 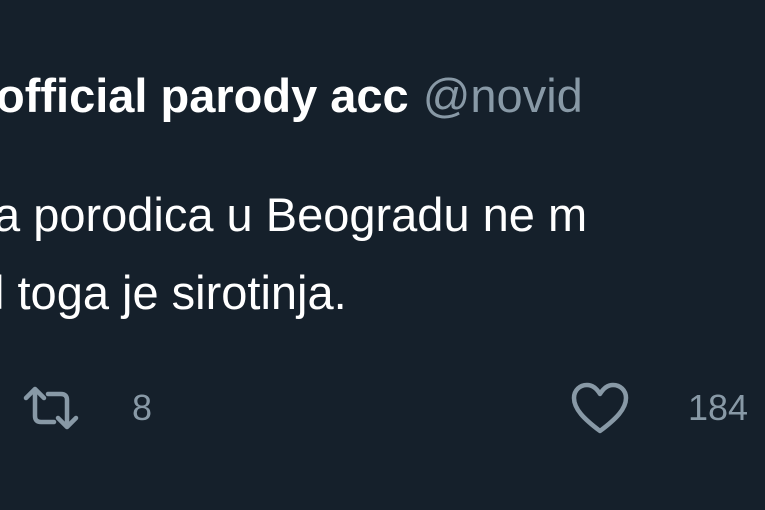 What do you see at coordinates (503, 95) in the screenshot?
I see `user-handle: @novid` at bounding box center [503, 95].